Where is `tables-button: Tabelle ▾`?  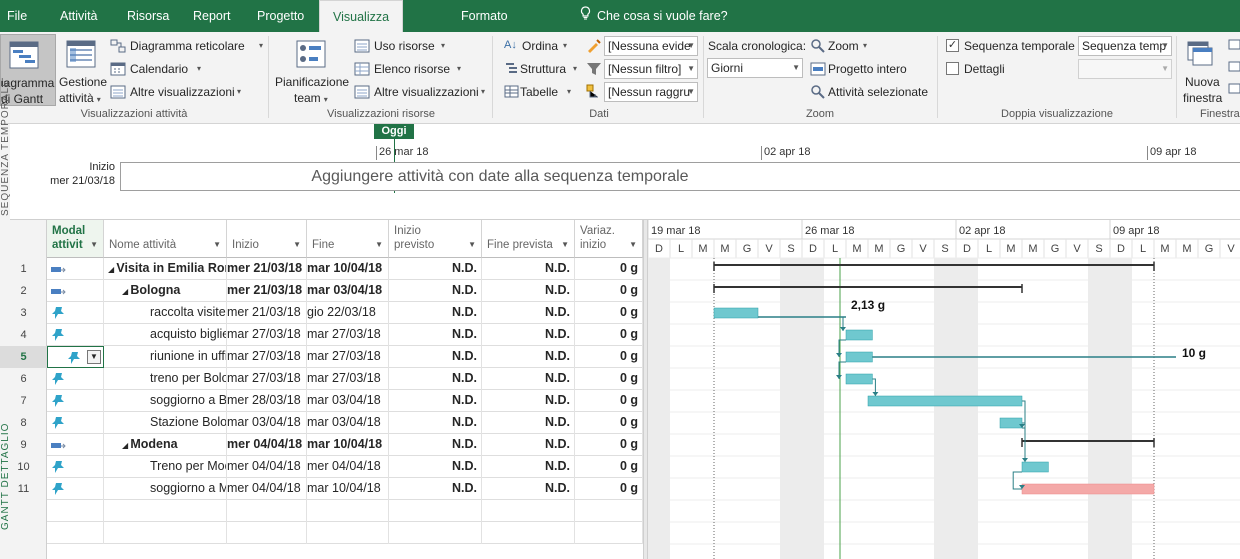 tables-button: Tabelle ▾ is located at coordinates (544, 92).